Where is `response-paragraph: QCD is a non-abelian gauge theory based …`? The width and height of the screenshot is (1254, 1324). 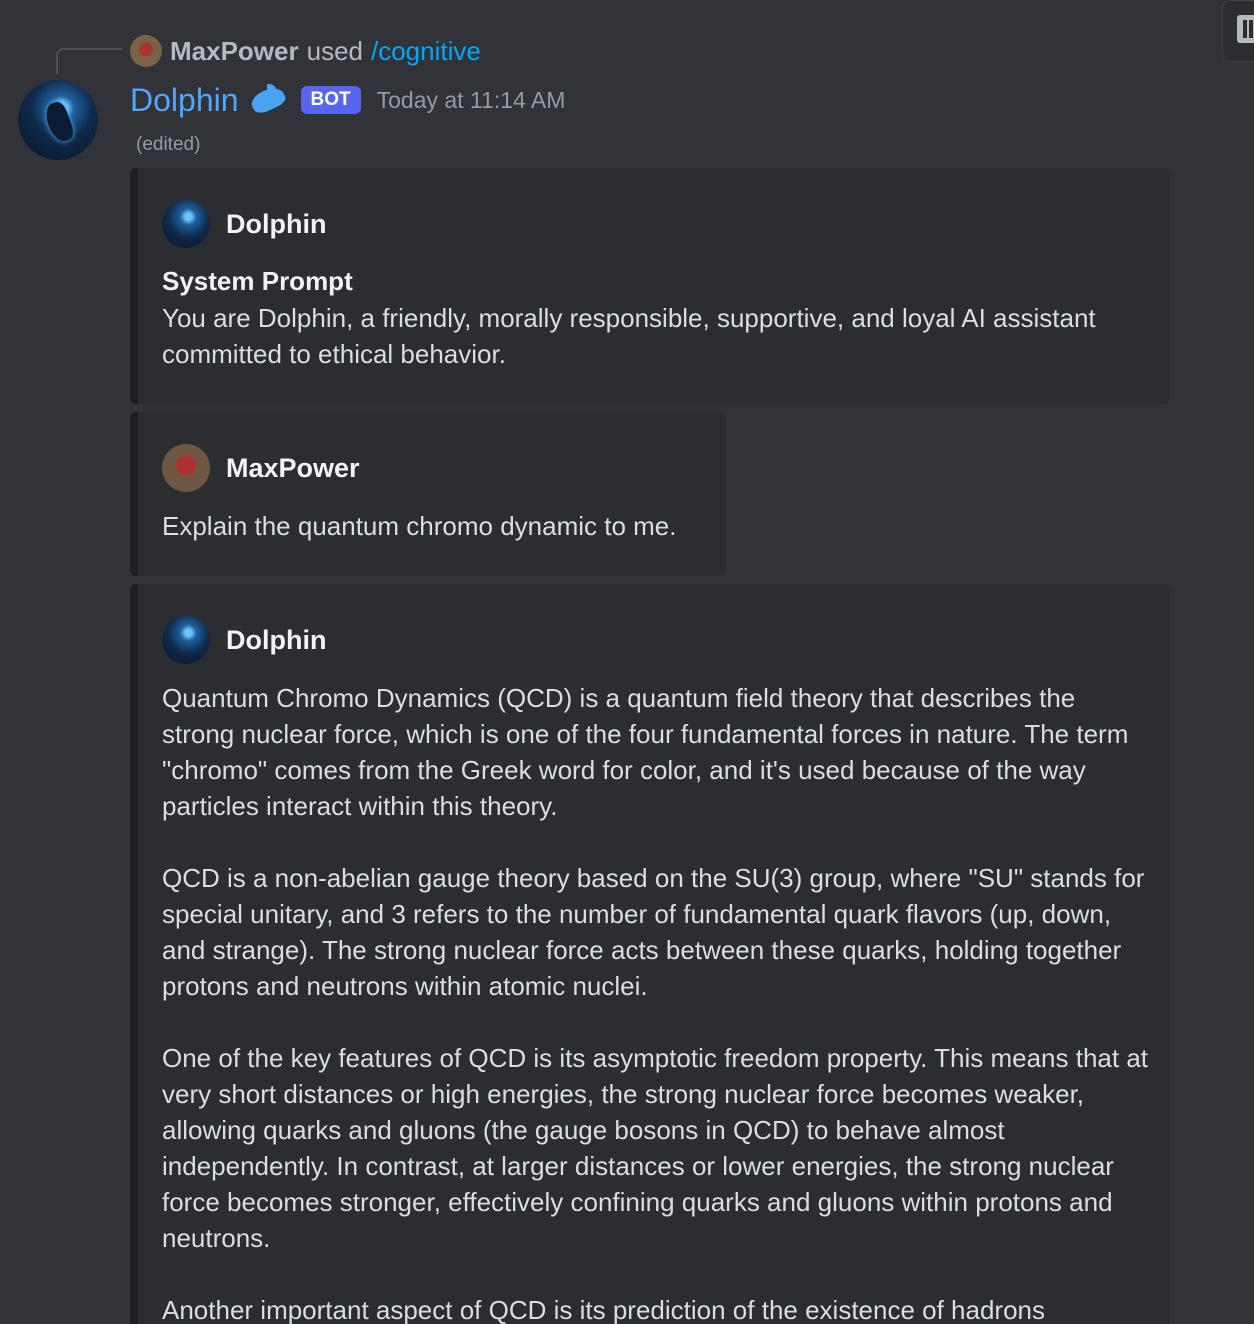
response-paragraph: QCD is a non-abelian gauge theory based … is located at coordinates (653, 932).